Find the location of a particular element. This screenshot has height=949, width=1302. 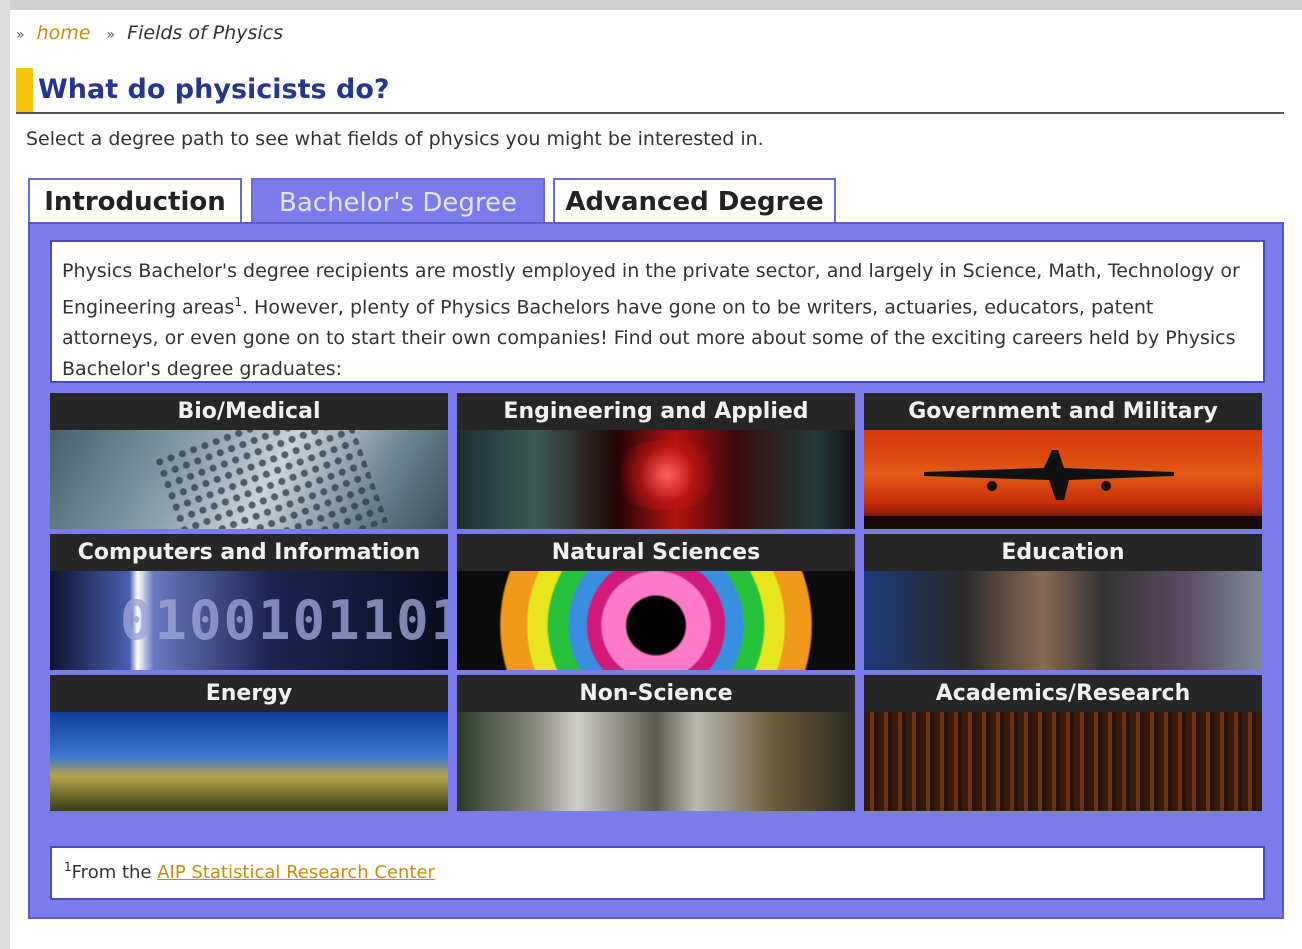

tab-bachelors-degree: Bachelor's Degree is located at coordinates (398, 202).